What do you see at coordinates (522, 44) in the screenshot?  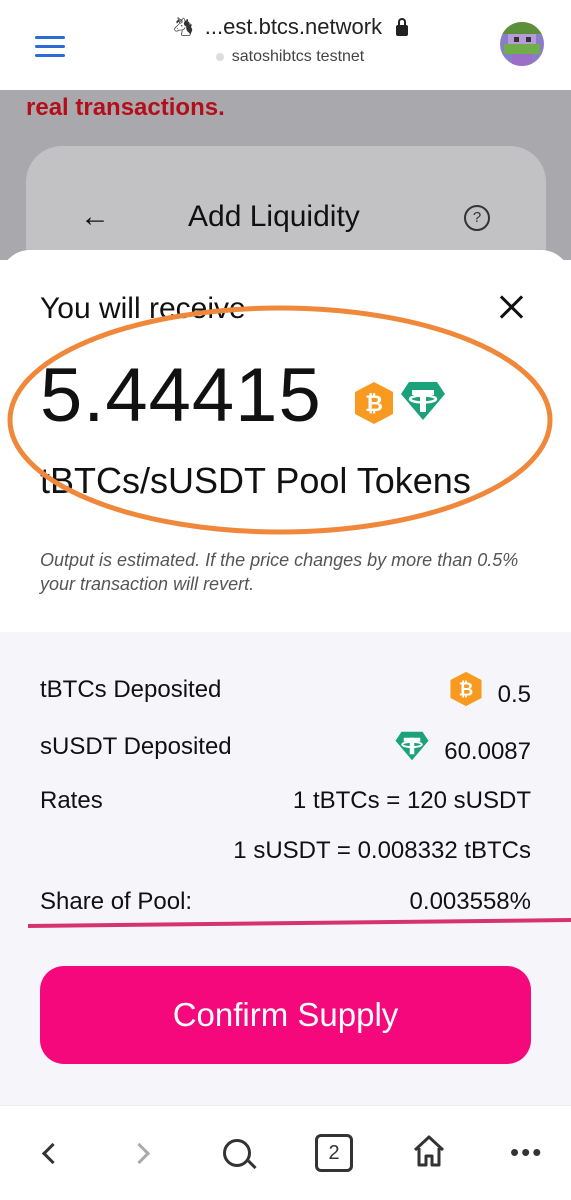 I see `avatar` at bounding box center [522, 44].